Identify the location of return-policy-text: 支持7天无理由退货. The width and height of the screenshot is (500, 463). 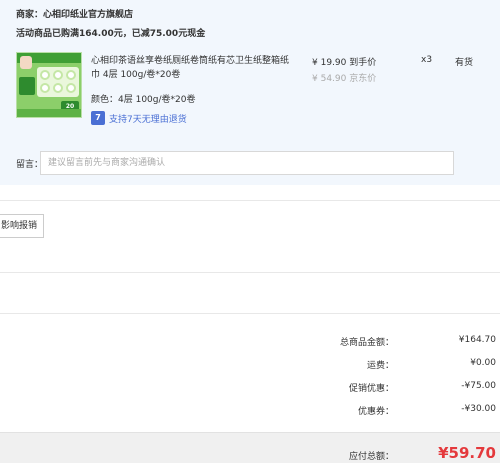
(148, 118).